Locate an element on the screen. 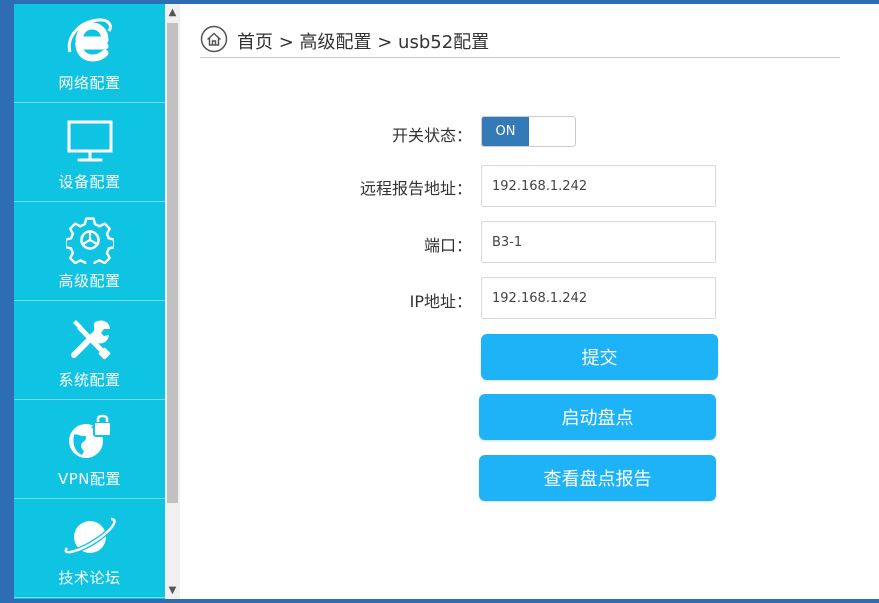 The height and width of the screenshot is (603, 879). sidebar-item-device: 设备配置 is located at coordinates (89, 152).